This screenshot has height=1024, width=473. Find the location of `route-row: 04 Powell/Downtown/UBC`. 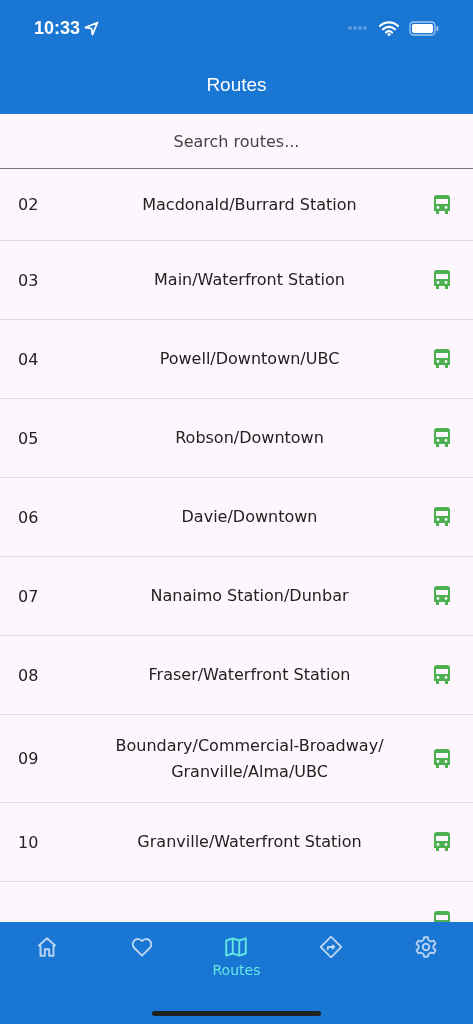

route-row: 04 Powell/Downtown/UBC is located at coordinates (236, 359).